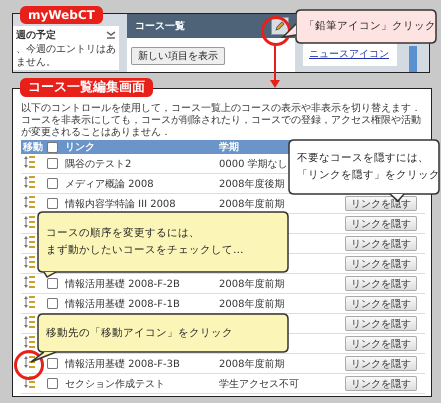 The width and height of the screenshot is (441, 403). Describe the element at coordinates (123, 233) in the screenshot. I see `callout-text: コースの順序を変更するには、` at that location.